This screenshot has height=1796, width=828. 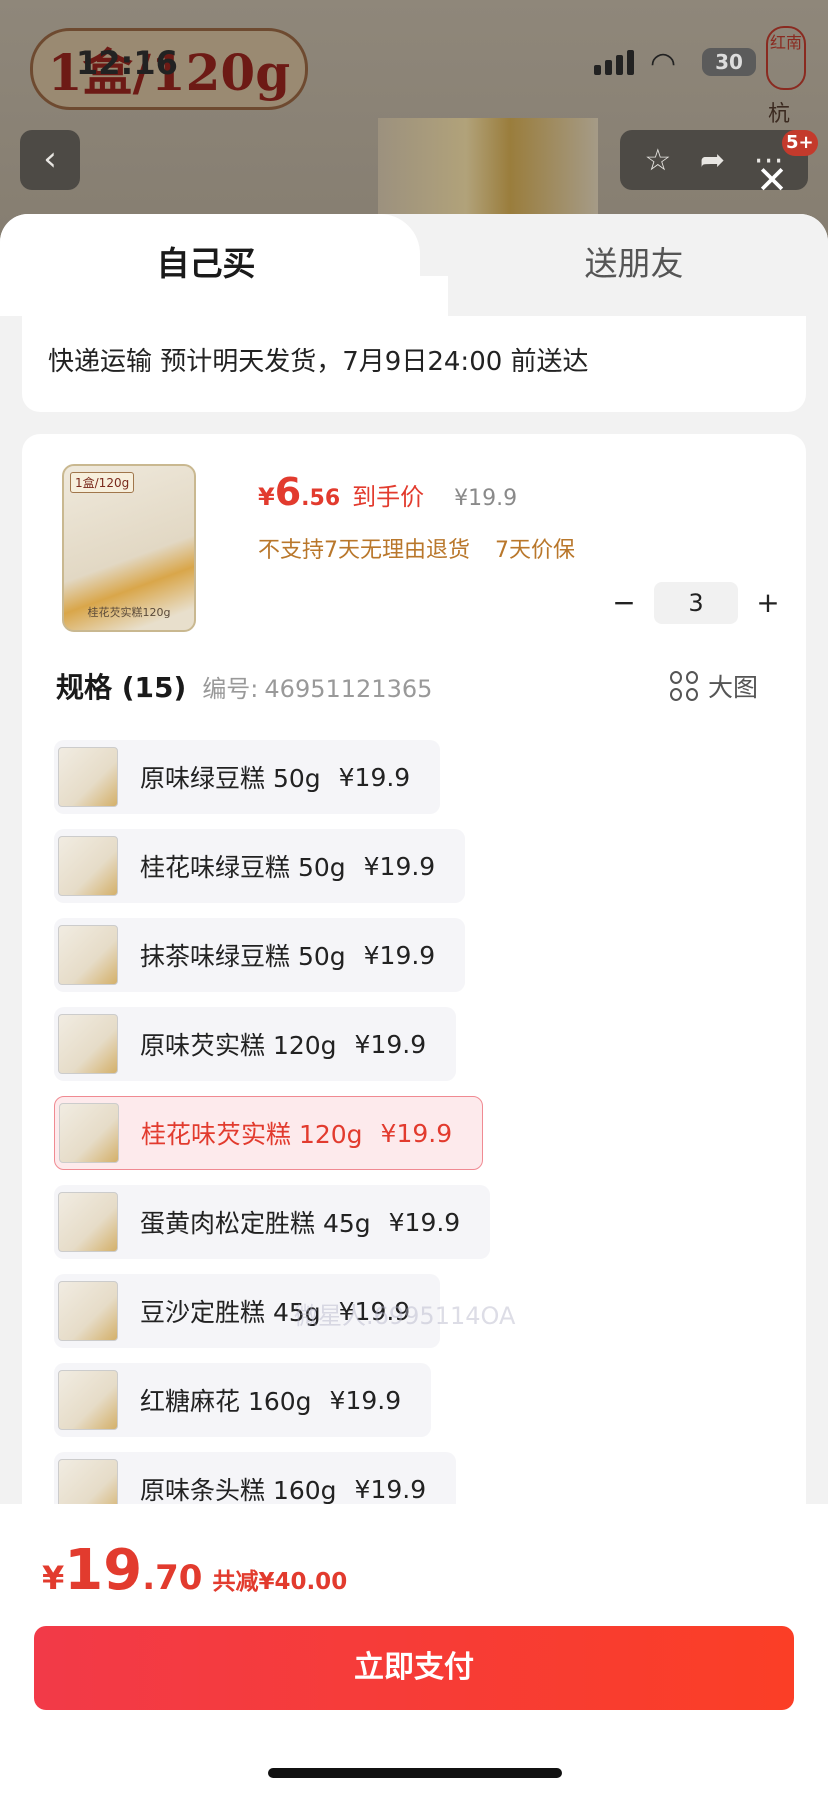 I want to click on pay-now-button: 立即支付, so click(x=414, y=1668).